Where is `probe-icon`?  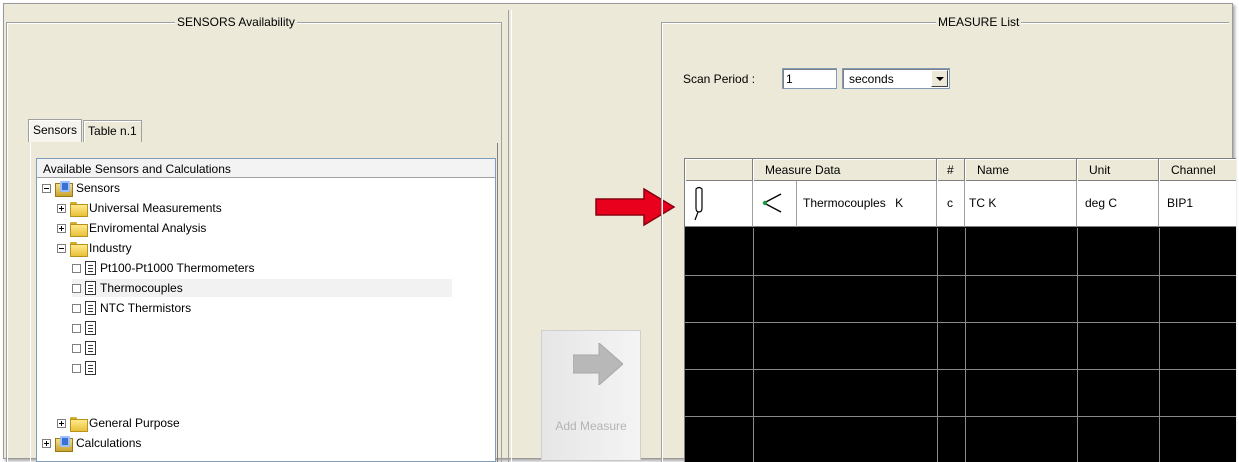
probe-icon is located at coordinates (698, 203).